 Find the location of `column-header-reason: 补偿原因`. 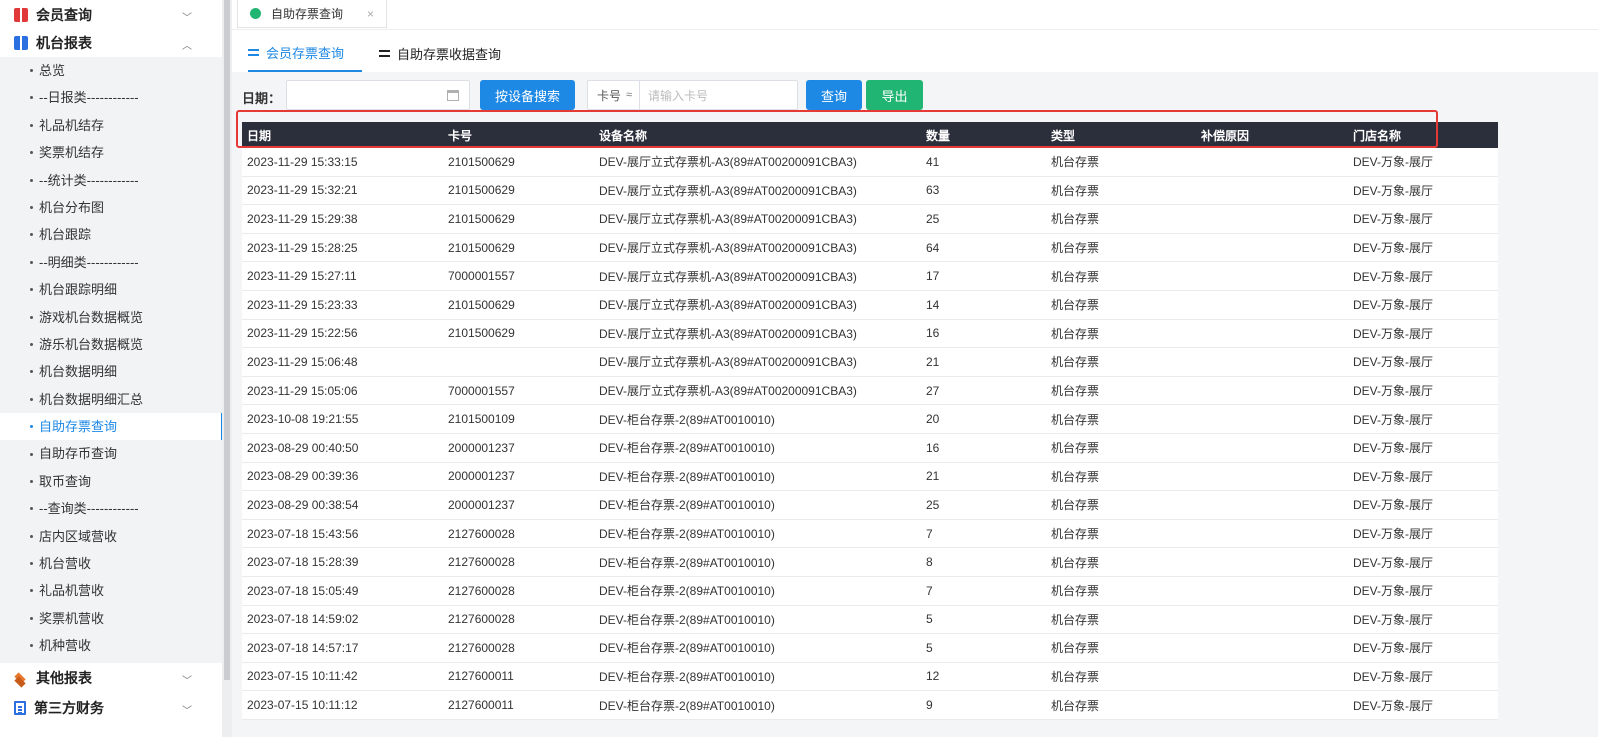

column-header-reason: 补偿原因 is located at coordinates (1225, 135).